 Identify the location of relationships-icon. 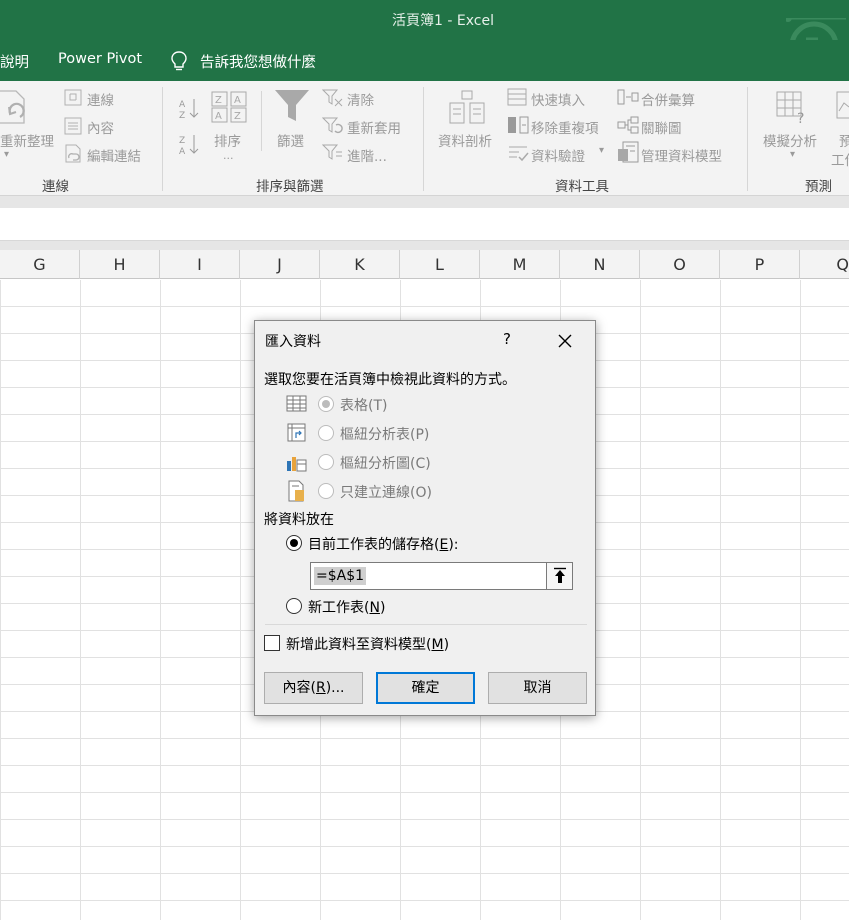
(628, 125).